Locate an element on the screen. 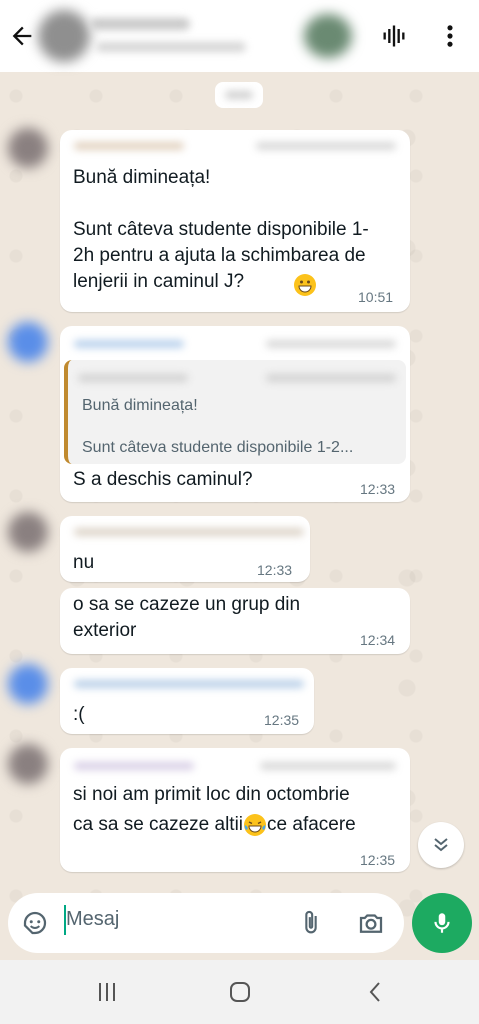  message-bubble: :( 12:35 is located at coordinates (187, 701).